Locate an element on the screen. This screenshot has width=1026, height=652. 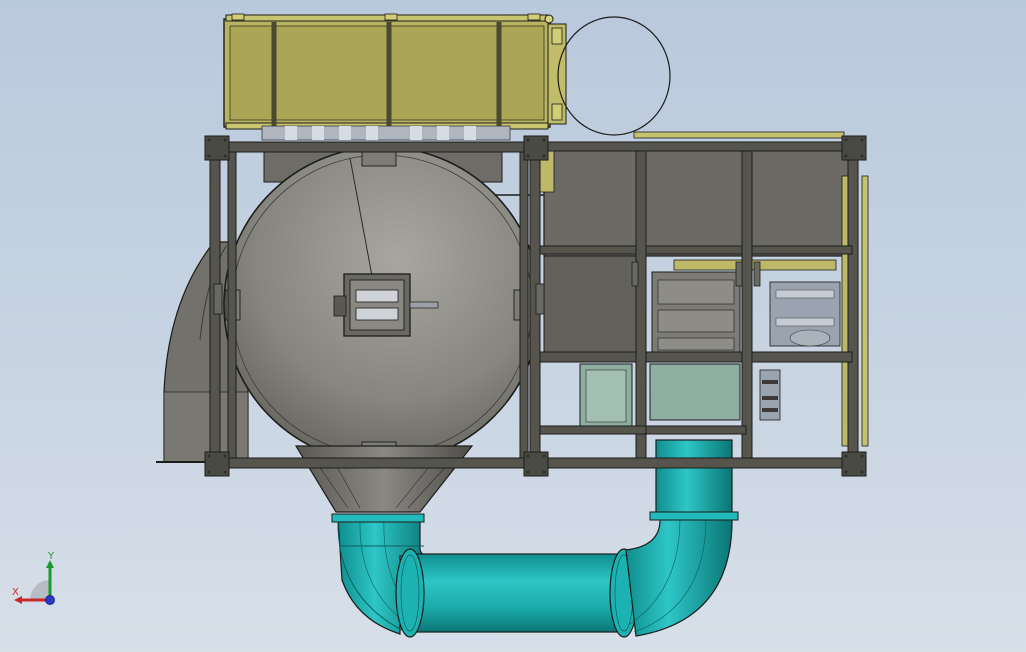
discharge-cone is located at coordinates (384, 479).